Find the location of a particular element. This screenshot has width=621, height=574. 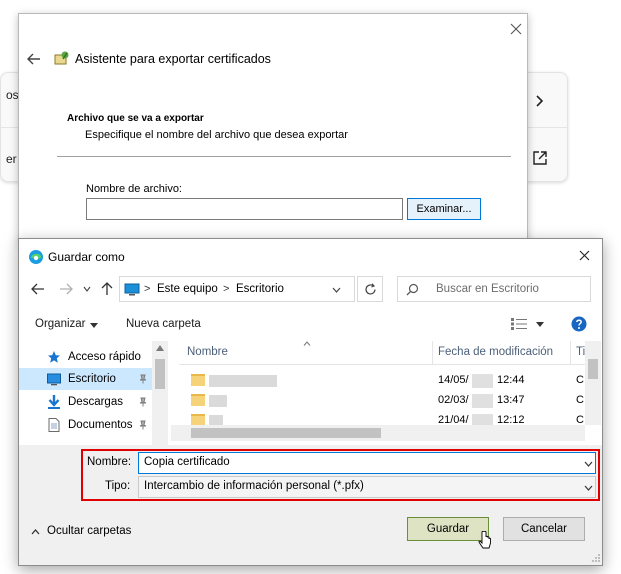

nav-item-downloads: Descargas is located at coordinates (87, 402).